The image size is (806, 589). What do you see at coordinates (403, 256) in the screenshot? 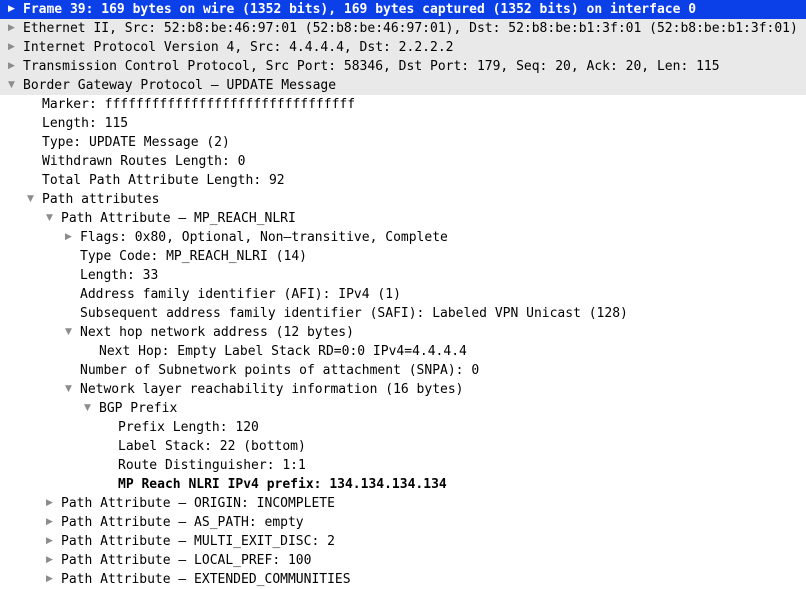
I see `tree-row-type-code: Type Code: MP_REACH_NLRI (14)` at bounding box center [403, 256].